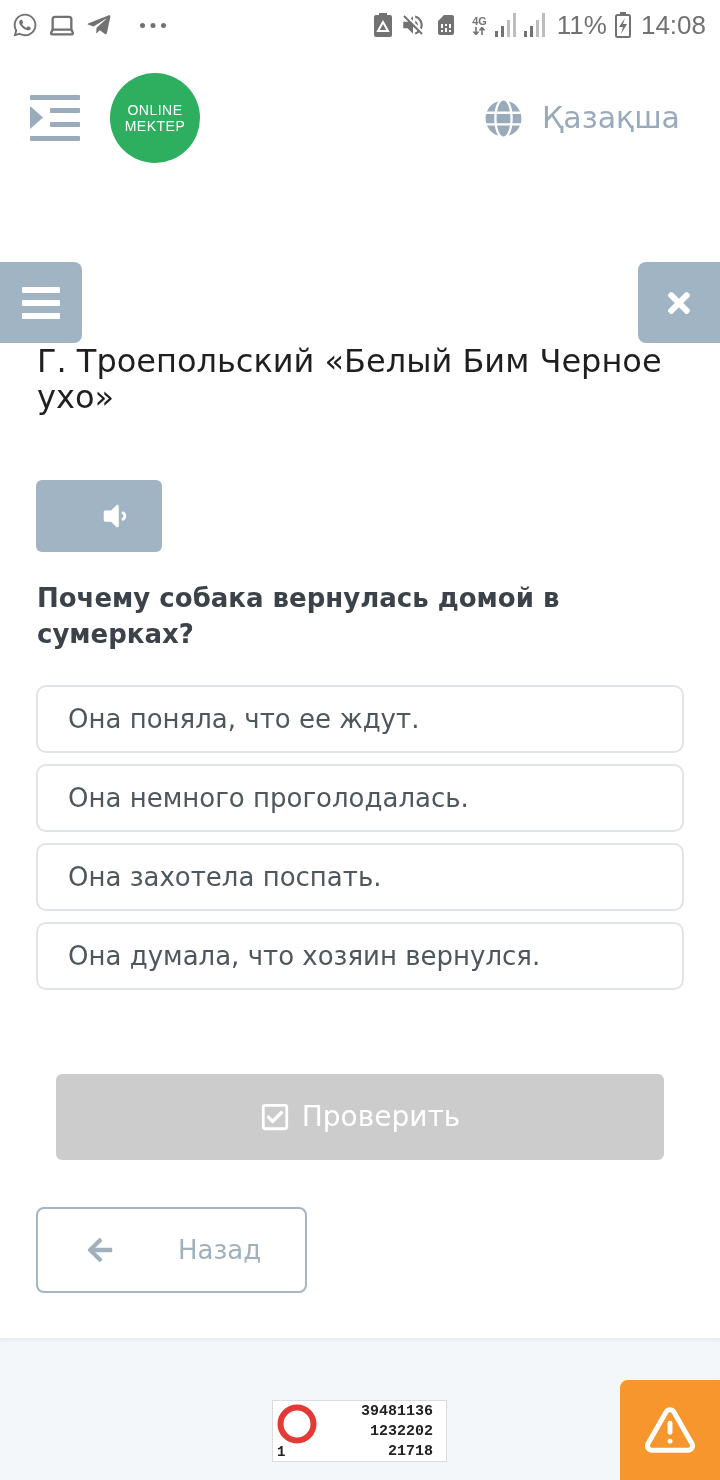 Image resolution: width=720 pixels, height=1480 pixels. What do you see at coordinates (397, 1412) in the screenshot?
I see `counter-value: 39481136` at bounding box center [397, 1412].